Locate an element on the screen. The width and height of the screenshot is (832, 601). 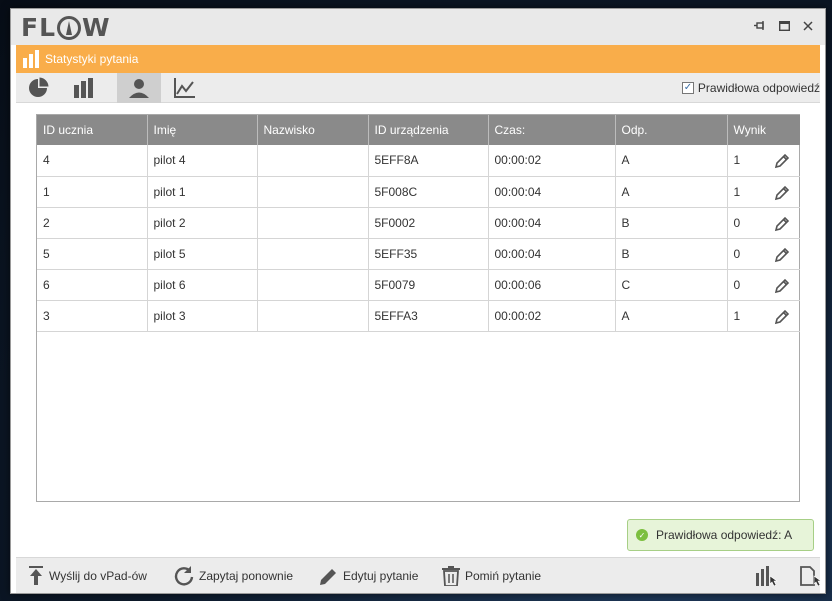
report-click-button is located at coordinates (811, 577).